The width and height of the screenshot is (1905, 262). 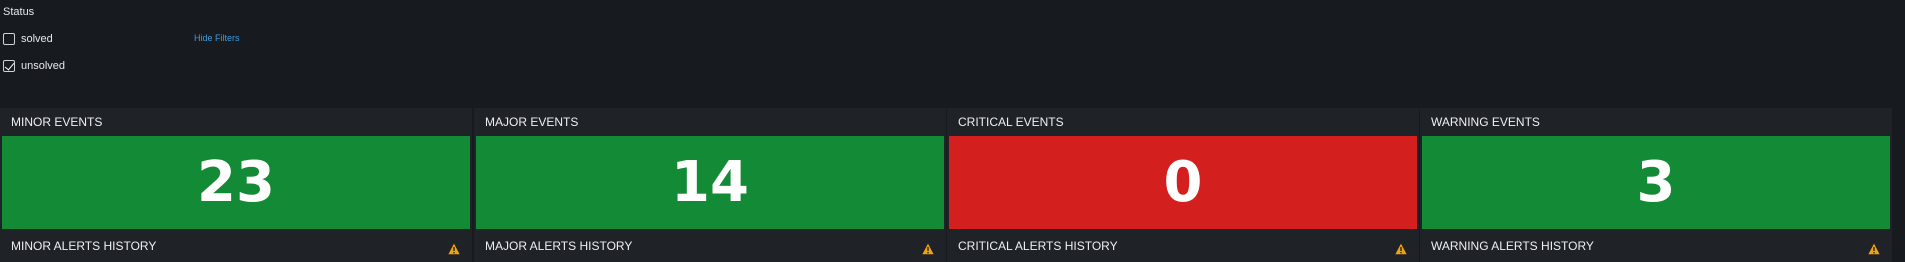 I want to click on warning-events-title: WARNING EVENTS, so click(x=1656, y=122).